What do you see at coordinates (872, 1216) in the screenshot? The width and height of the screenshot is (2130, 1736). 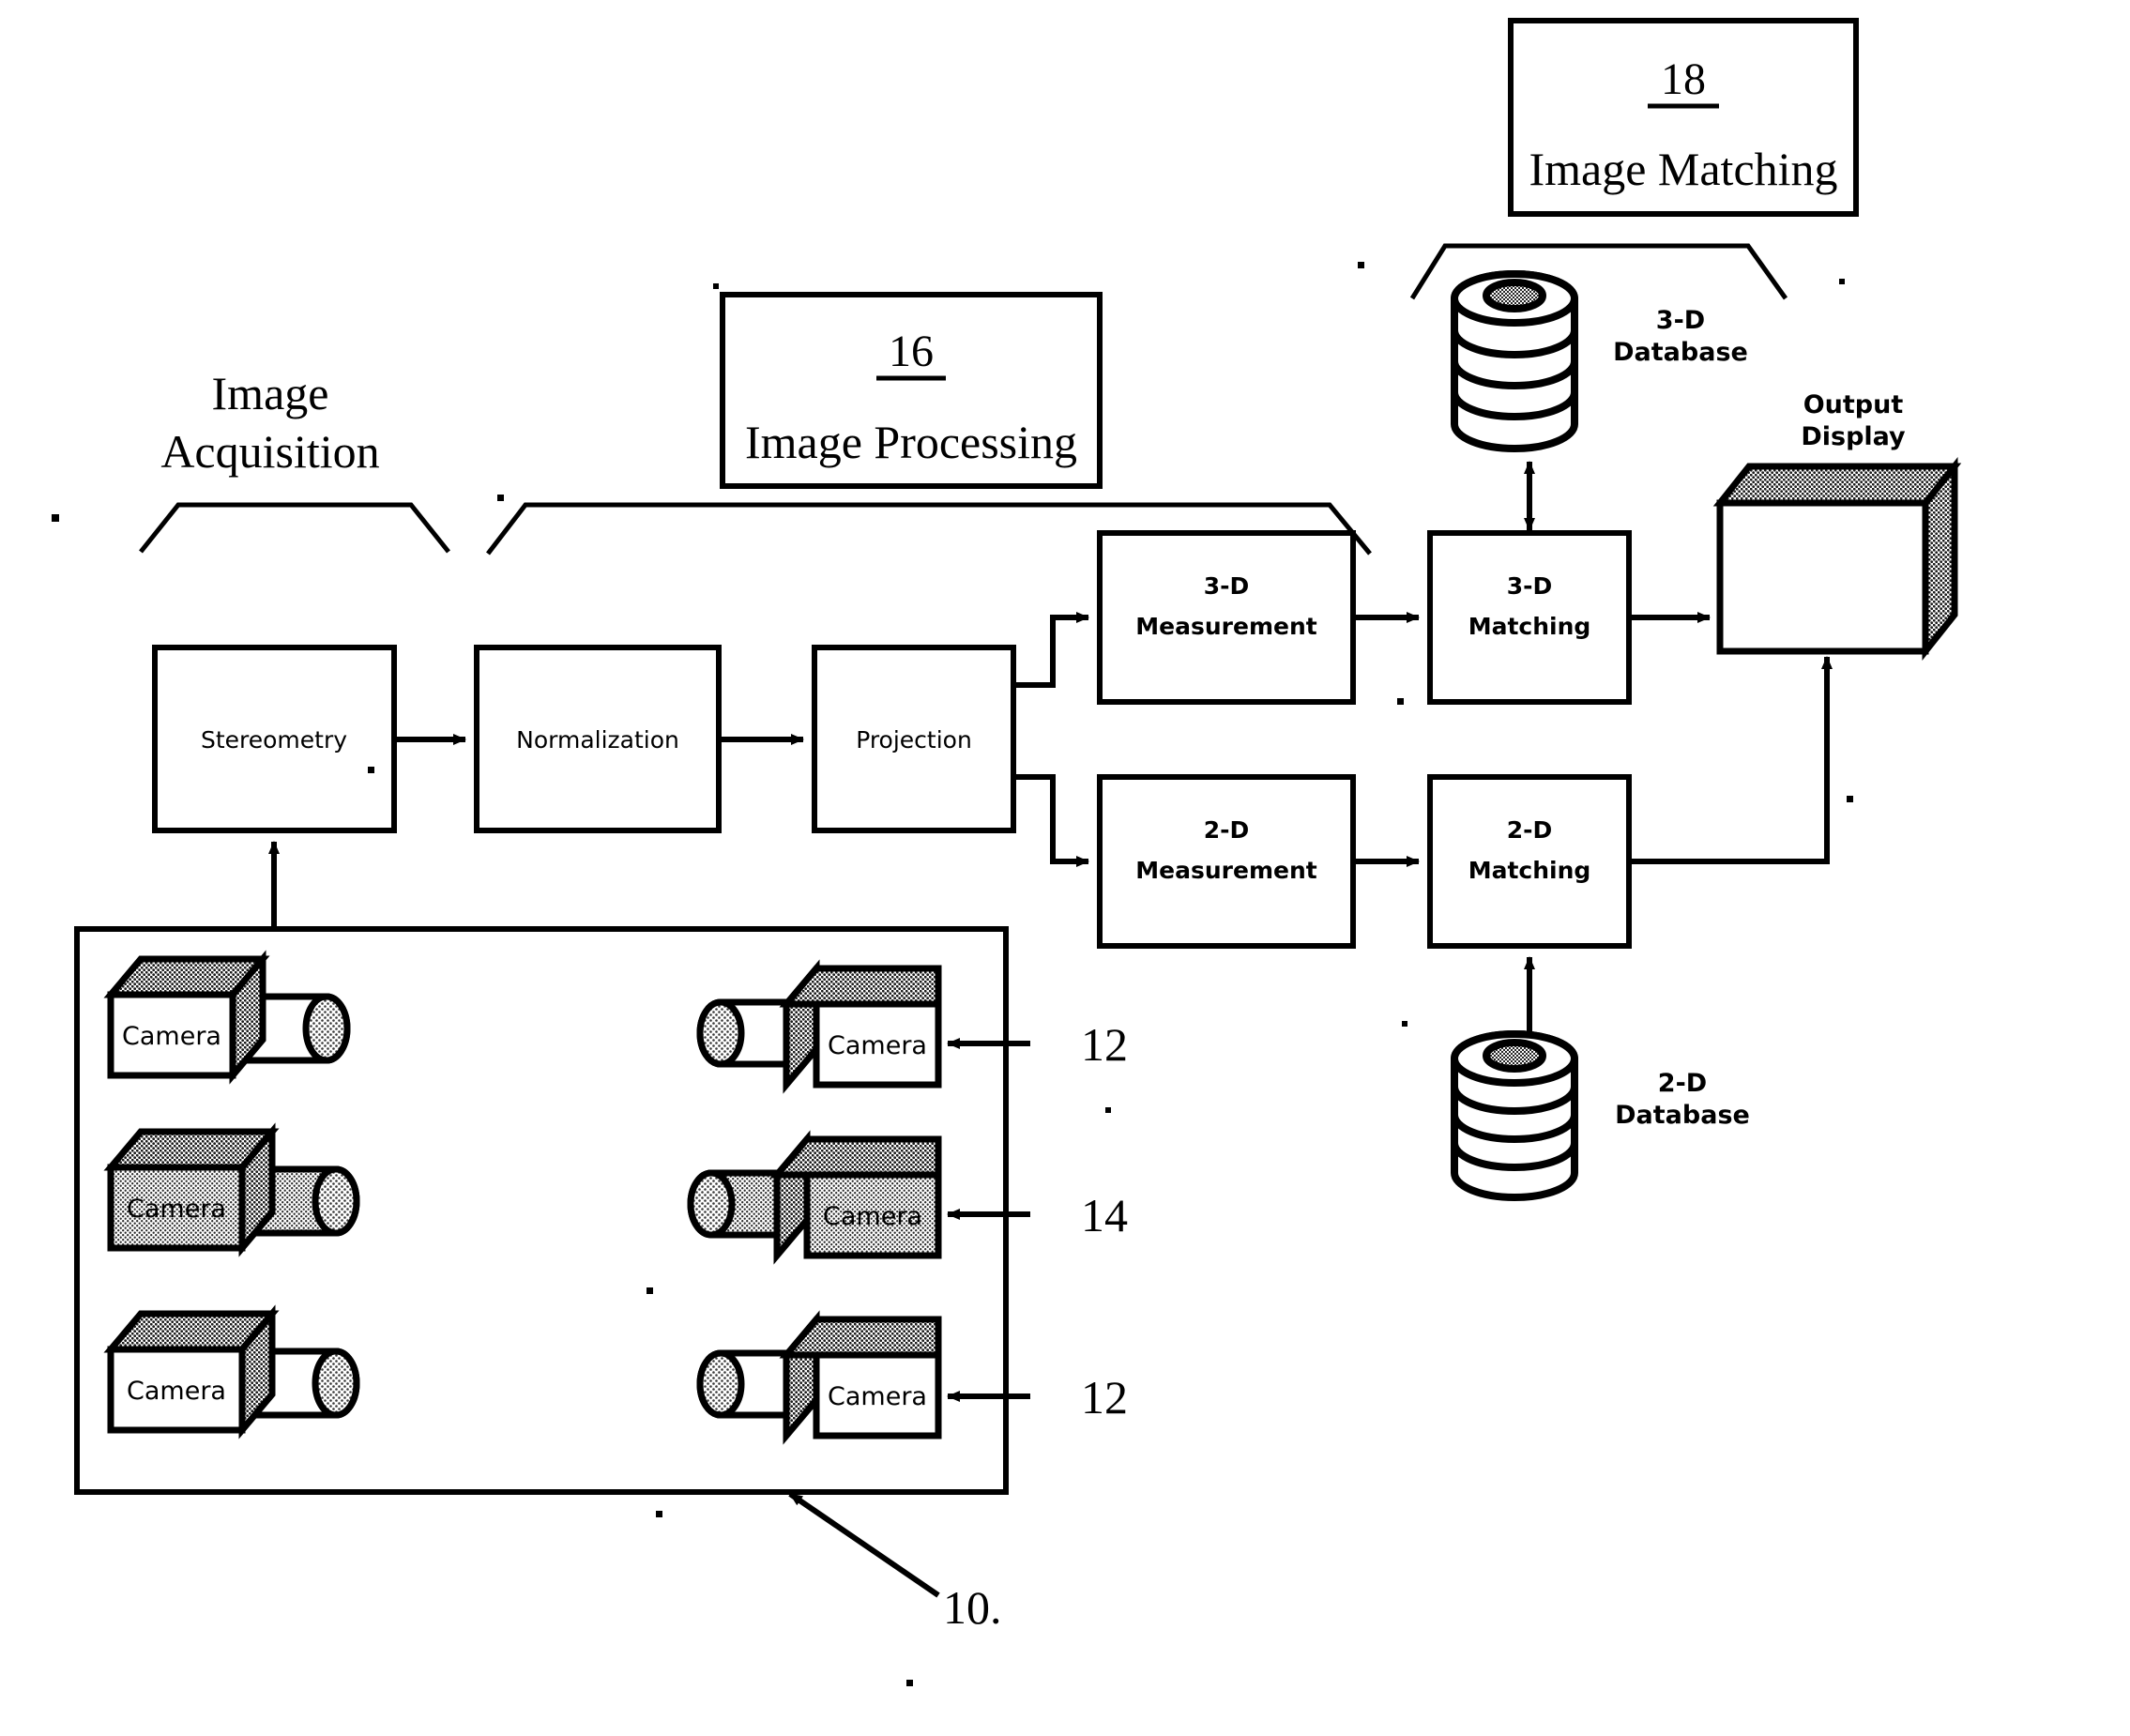 I see `camera-right-middle-label: Camera` at bounding box center [872, 1216].